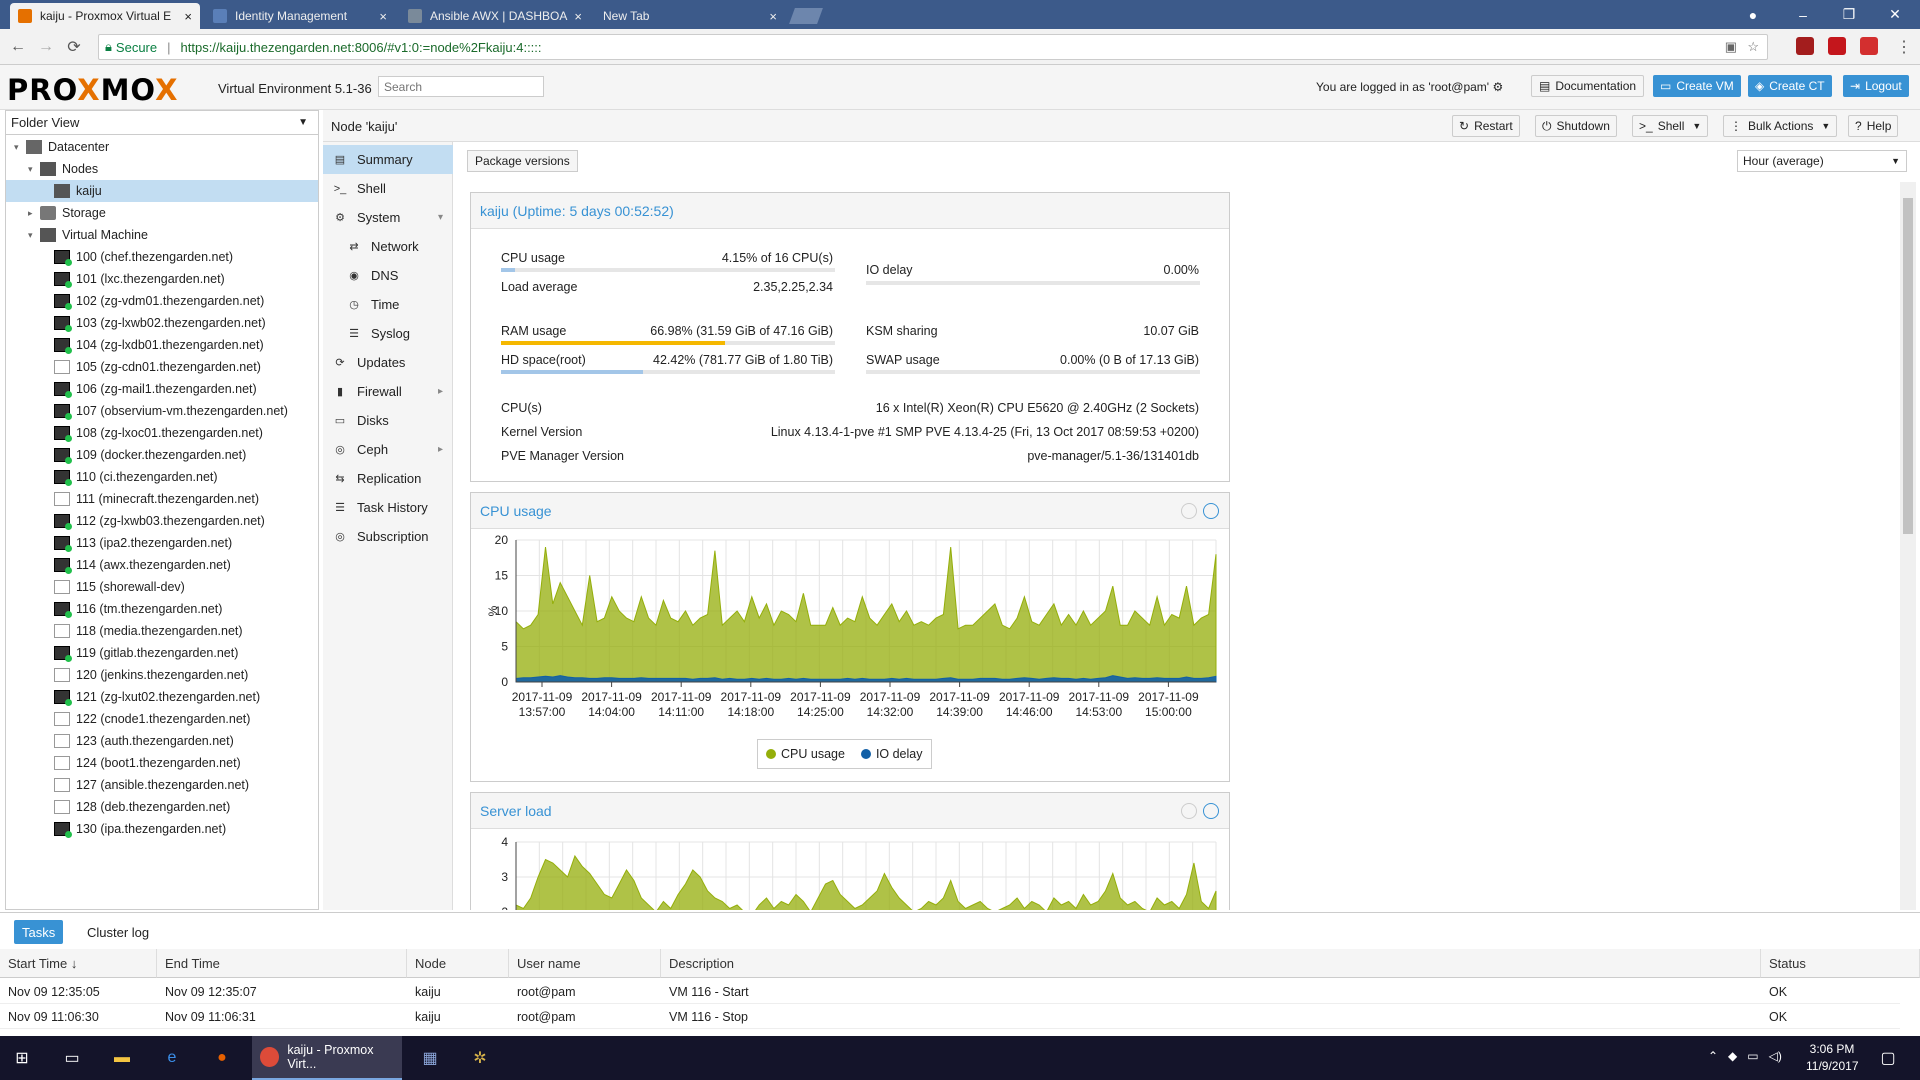 The height and width of the screenshot is (1080, 1920). I want to click on bulk-actions-button: ⋮ Bulk Actions ▼, so click(1780, 126).